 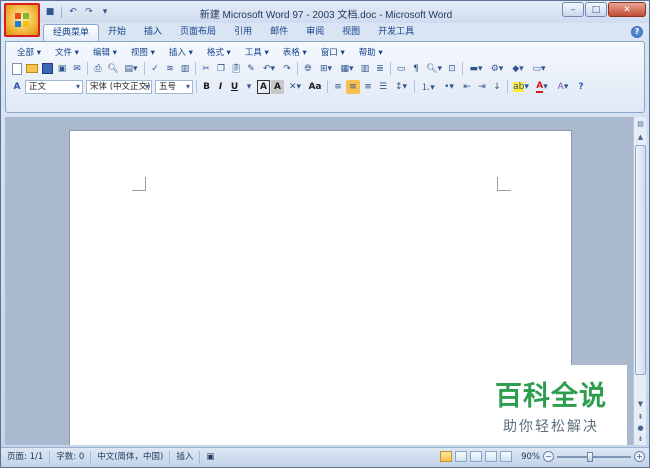 What do you see at coordinates (26, 457) in the screenshot?
I see `page-count: 页面: 1/1` at bounding box center [26, 457].